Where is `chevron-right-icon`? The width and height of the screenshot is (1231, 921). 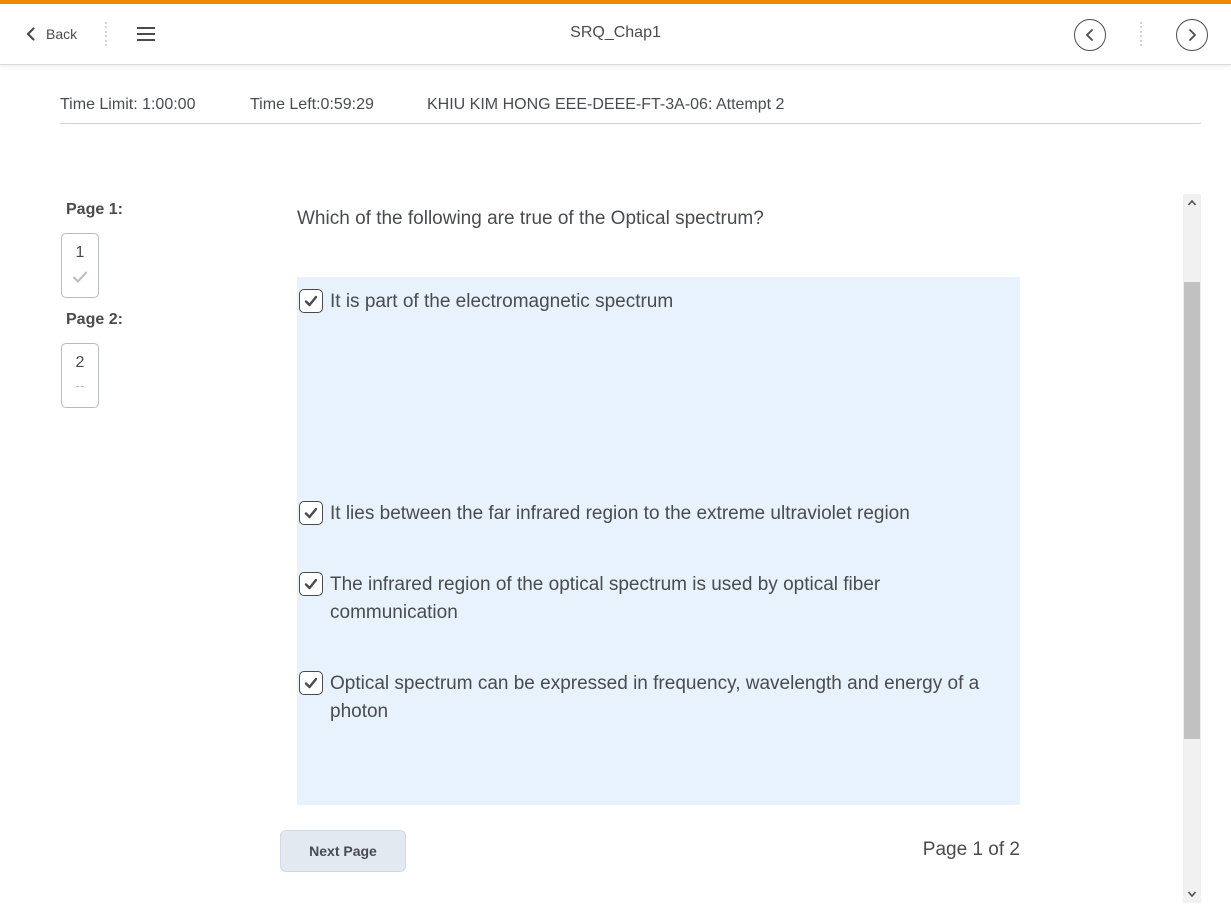 chevron-right-icon is located at coordinates (1192, 35).